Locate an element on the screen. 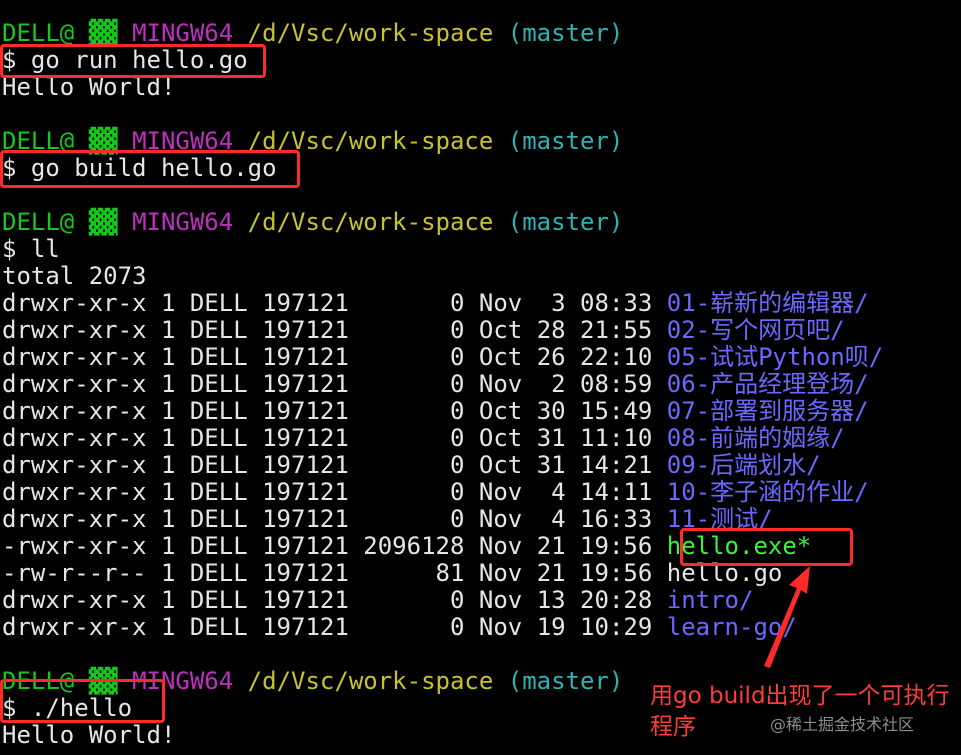 The width and height of the screenshot is (961, 755). annotation-arrow-shape is located at coordinates (787, 617).